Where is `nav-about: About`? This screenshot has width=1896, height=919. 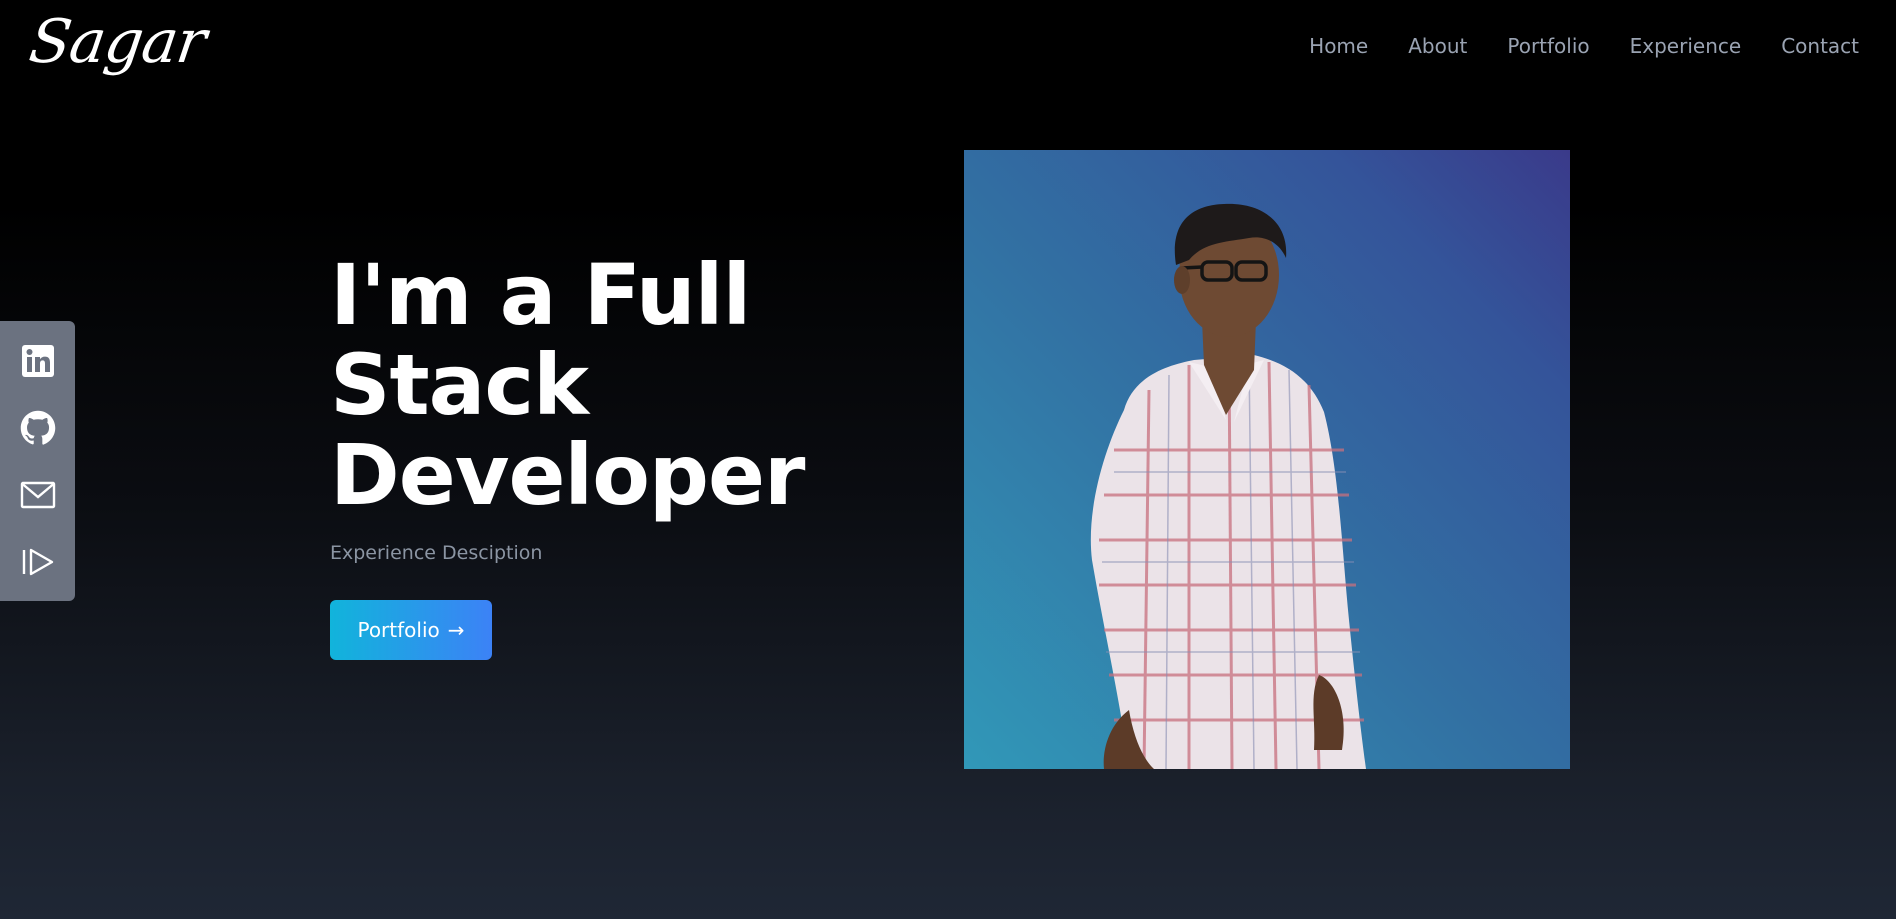 nav-about: About is located at coordinates (1437, 46).